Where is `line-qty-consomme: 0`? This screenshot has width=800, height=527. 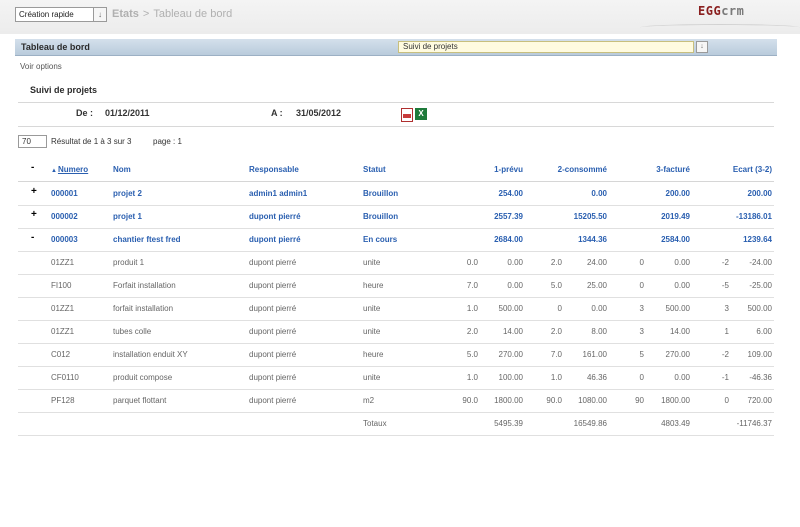 line-qty-consomme: 0 is located at coordinates (559, 308).